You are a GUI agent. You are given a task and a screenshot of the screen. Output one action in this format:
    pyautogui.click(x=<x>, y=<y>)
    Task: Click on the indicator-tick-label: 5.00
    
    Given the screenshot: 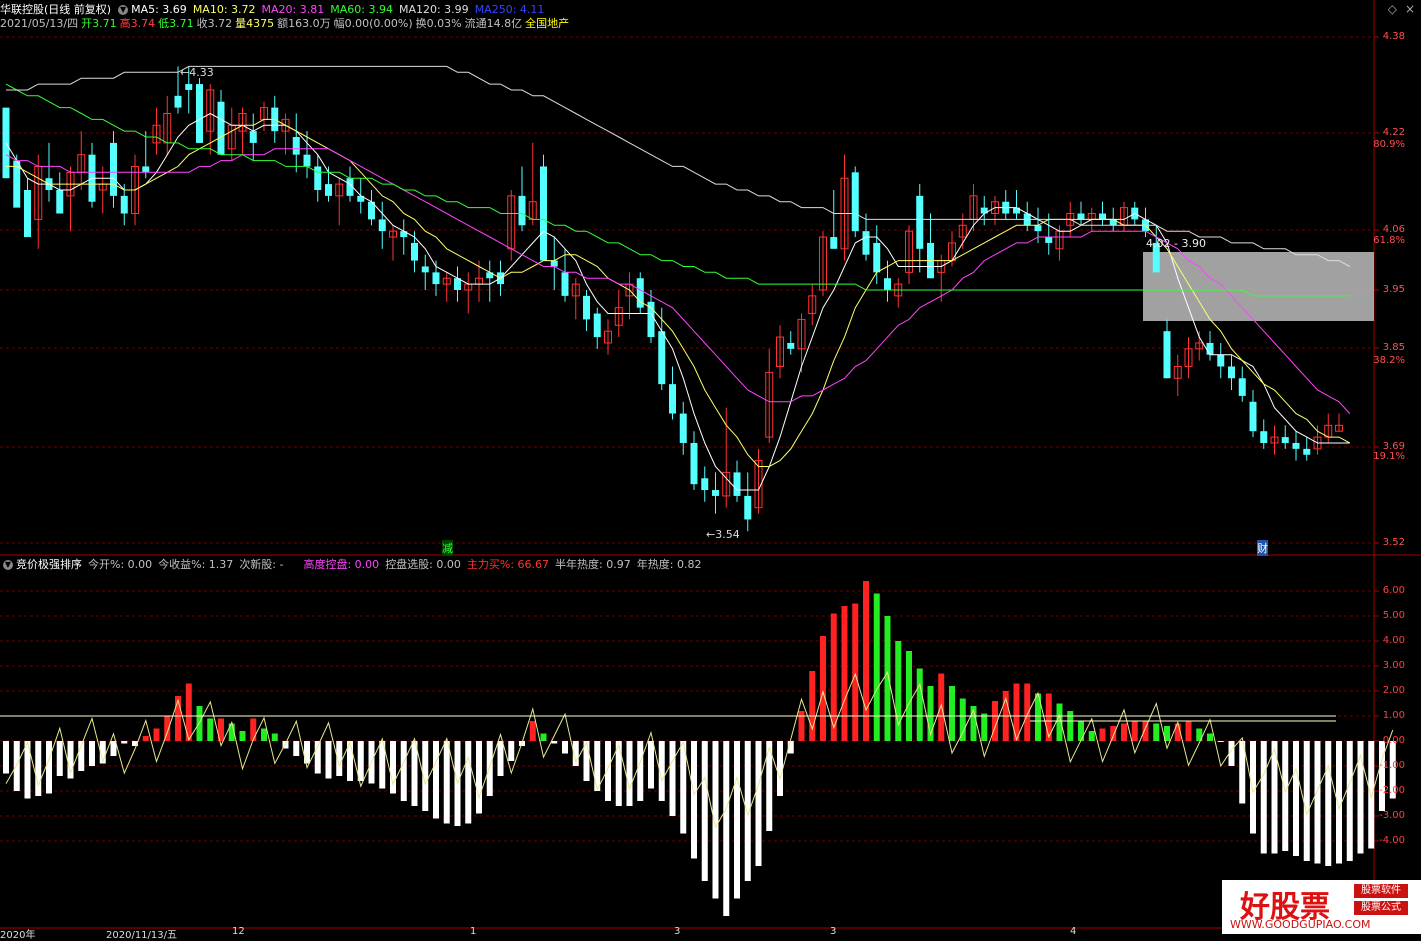 What is the action you would take?
    pyautogui.click(x=1393, y=615)
    